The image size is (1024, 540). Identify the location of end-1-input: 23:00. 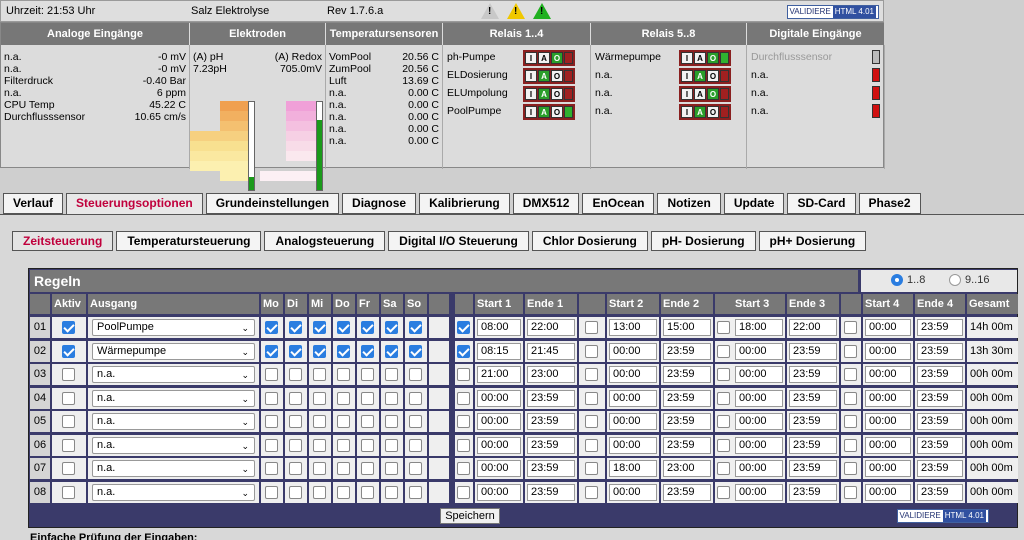
(551, 374).